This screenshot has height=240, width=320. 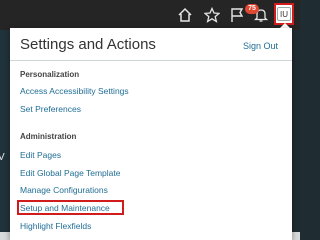 I want to click on highlight-box, so click(x=70, y=207).